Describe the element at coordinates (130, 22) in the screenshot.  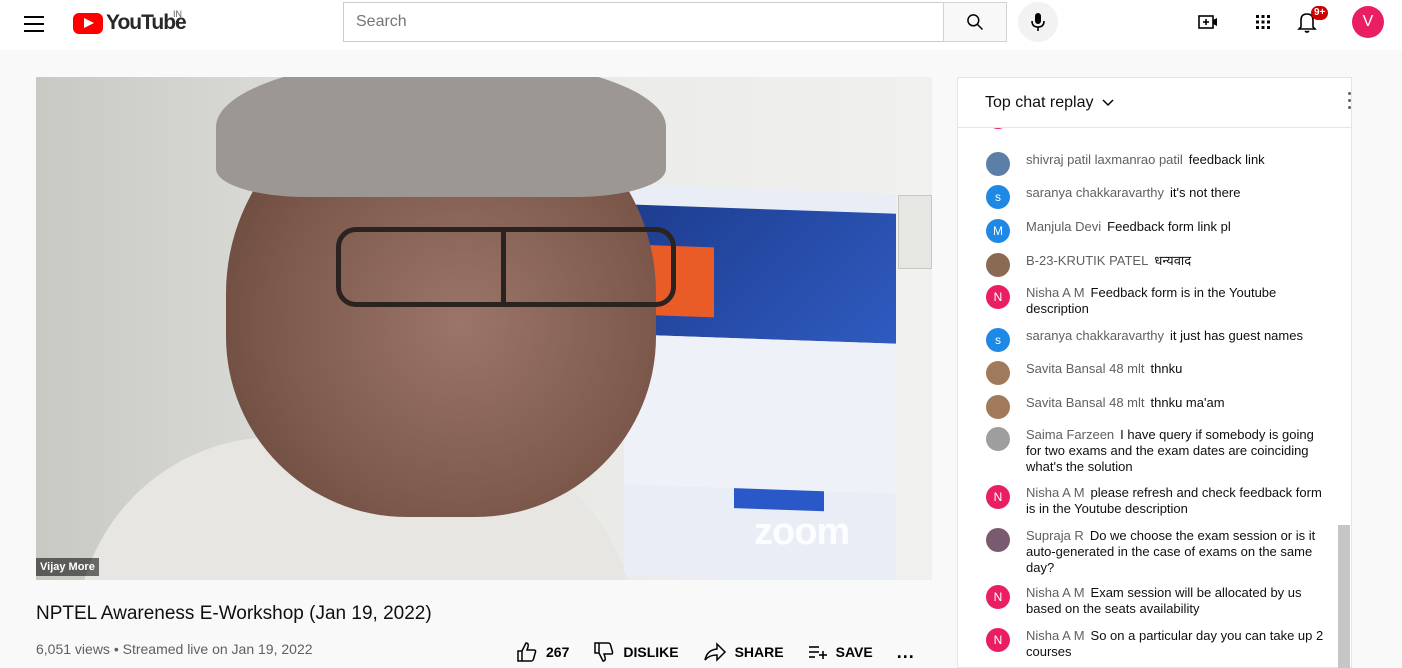
I see `youtube-logo: YouTube IN` at that location.